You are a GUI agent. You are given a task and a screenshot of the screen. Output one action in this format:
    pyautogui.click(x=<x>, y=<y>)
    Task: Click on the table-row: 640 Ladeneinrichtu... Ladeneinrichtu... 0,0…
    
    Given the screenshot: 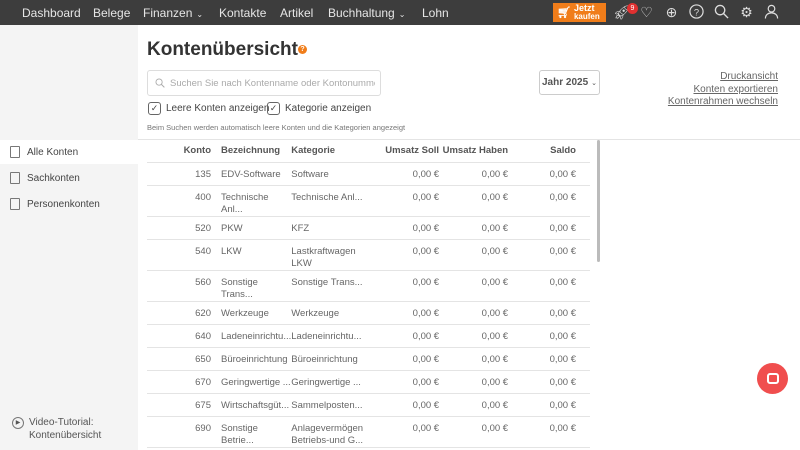 What is the action you would take?
    pyautogui.click(x=368, y=336)
    